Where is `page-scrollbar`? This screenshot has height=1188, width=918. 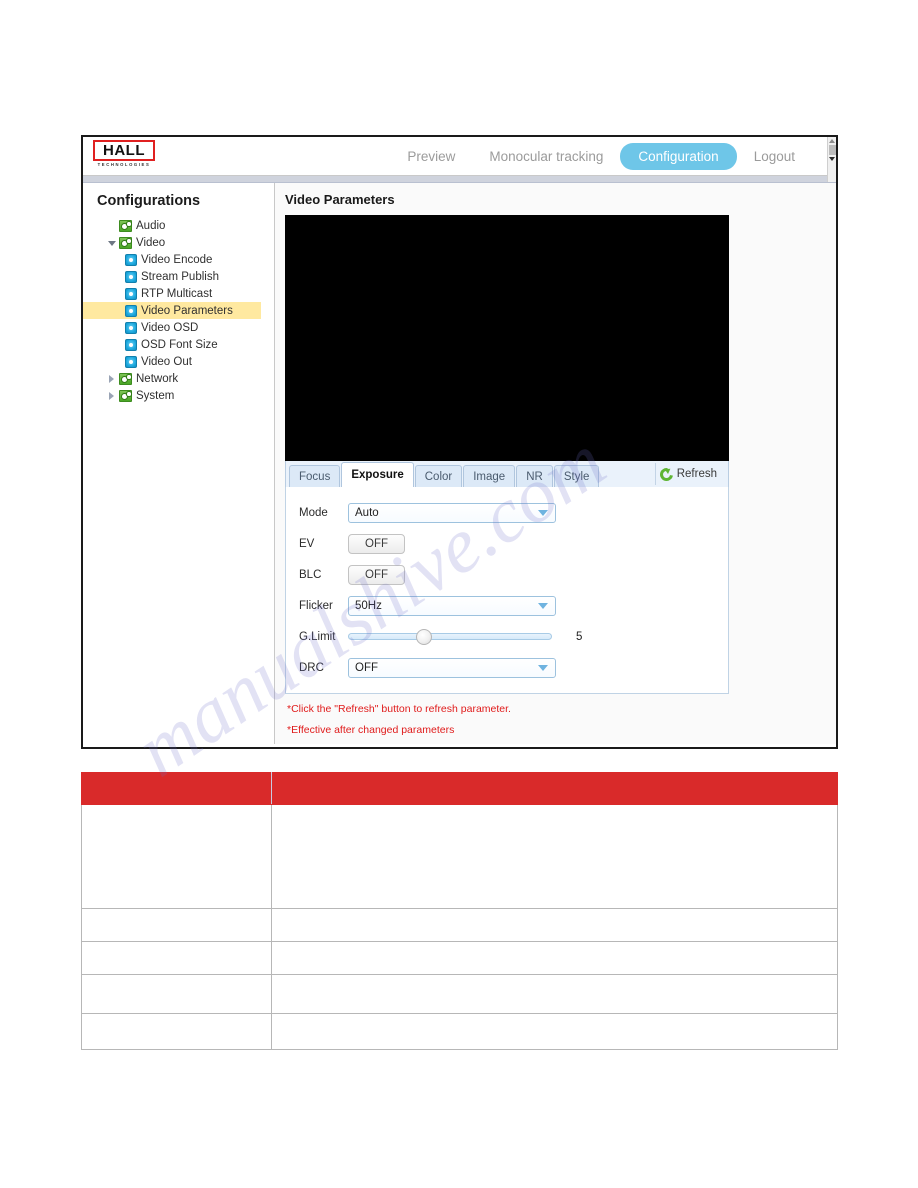 page-scrollbar is located at coordinates (831, 159).